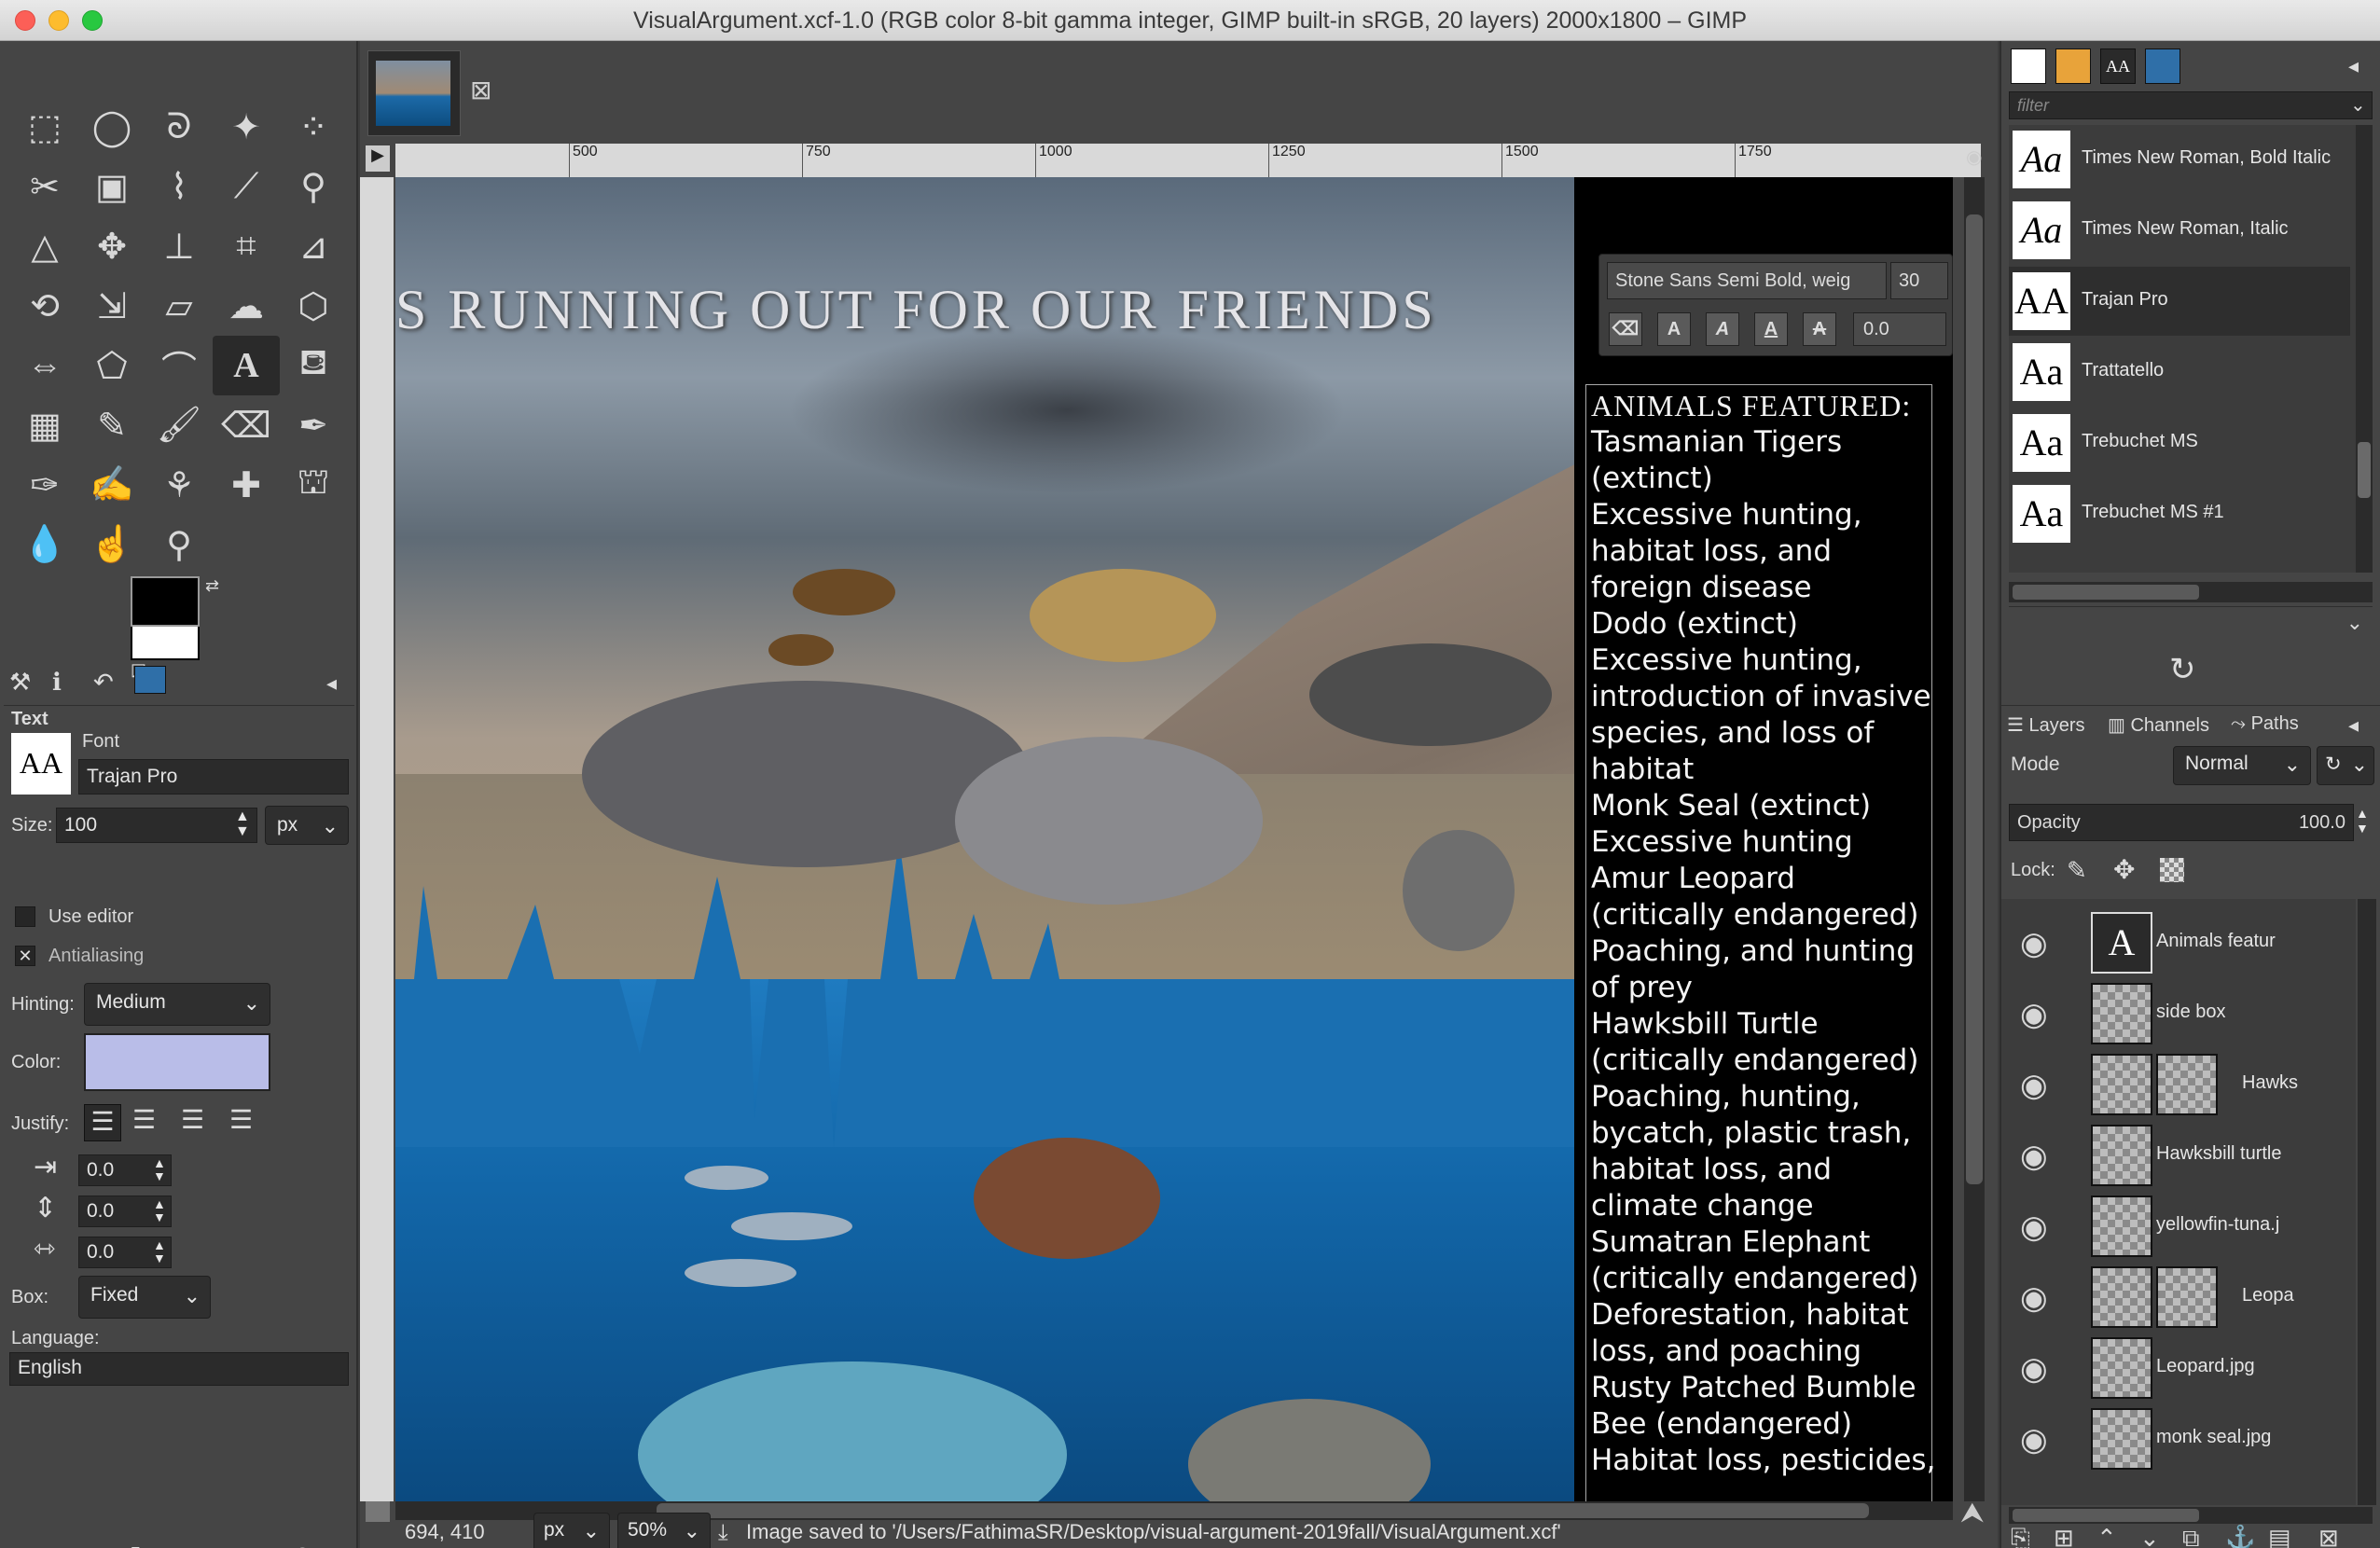 The image size is (2380, 1548). What do you see at coordinates (177, 1062) in the screenshot?
I see `text-color-button` at bounding box center [177, 1062].